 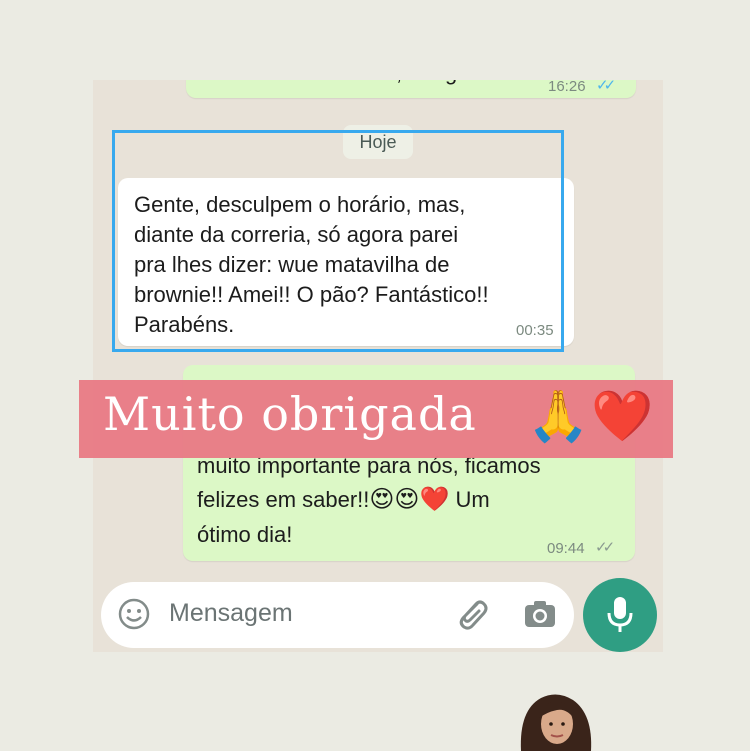 What do you see at coordinates (540, 614) in the screenshot?
I see `camera-icon` at bounding box center [540, 614].